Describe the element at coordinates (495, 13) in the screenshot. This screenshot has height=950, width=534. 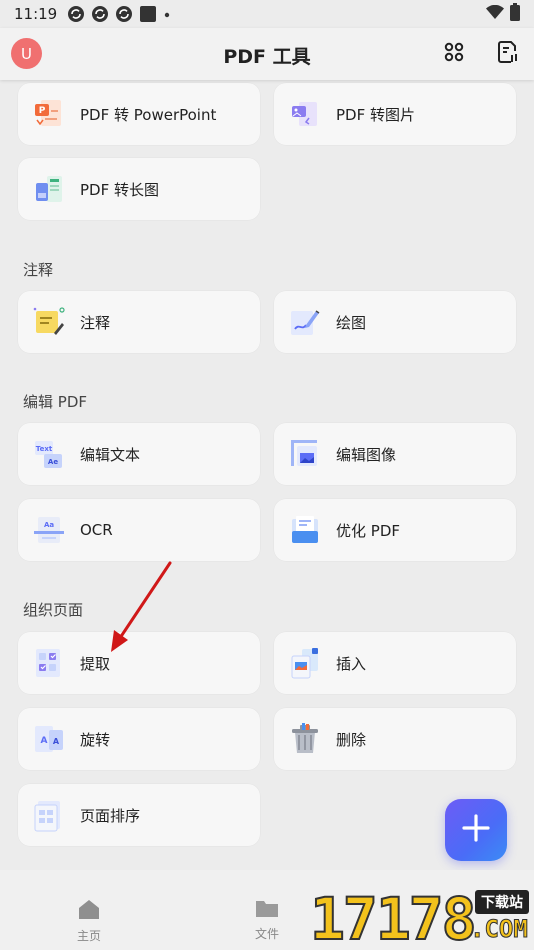
I see `wifi-icon` at that location.